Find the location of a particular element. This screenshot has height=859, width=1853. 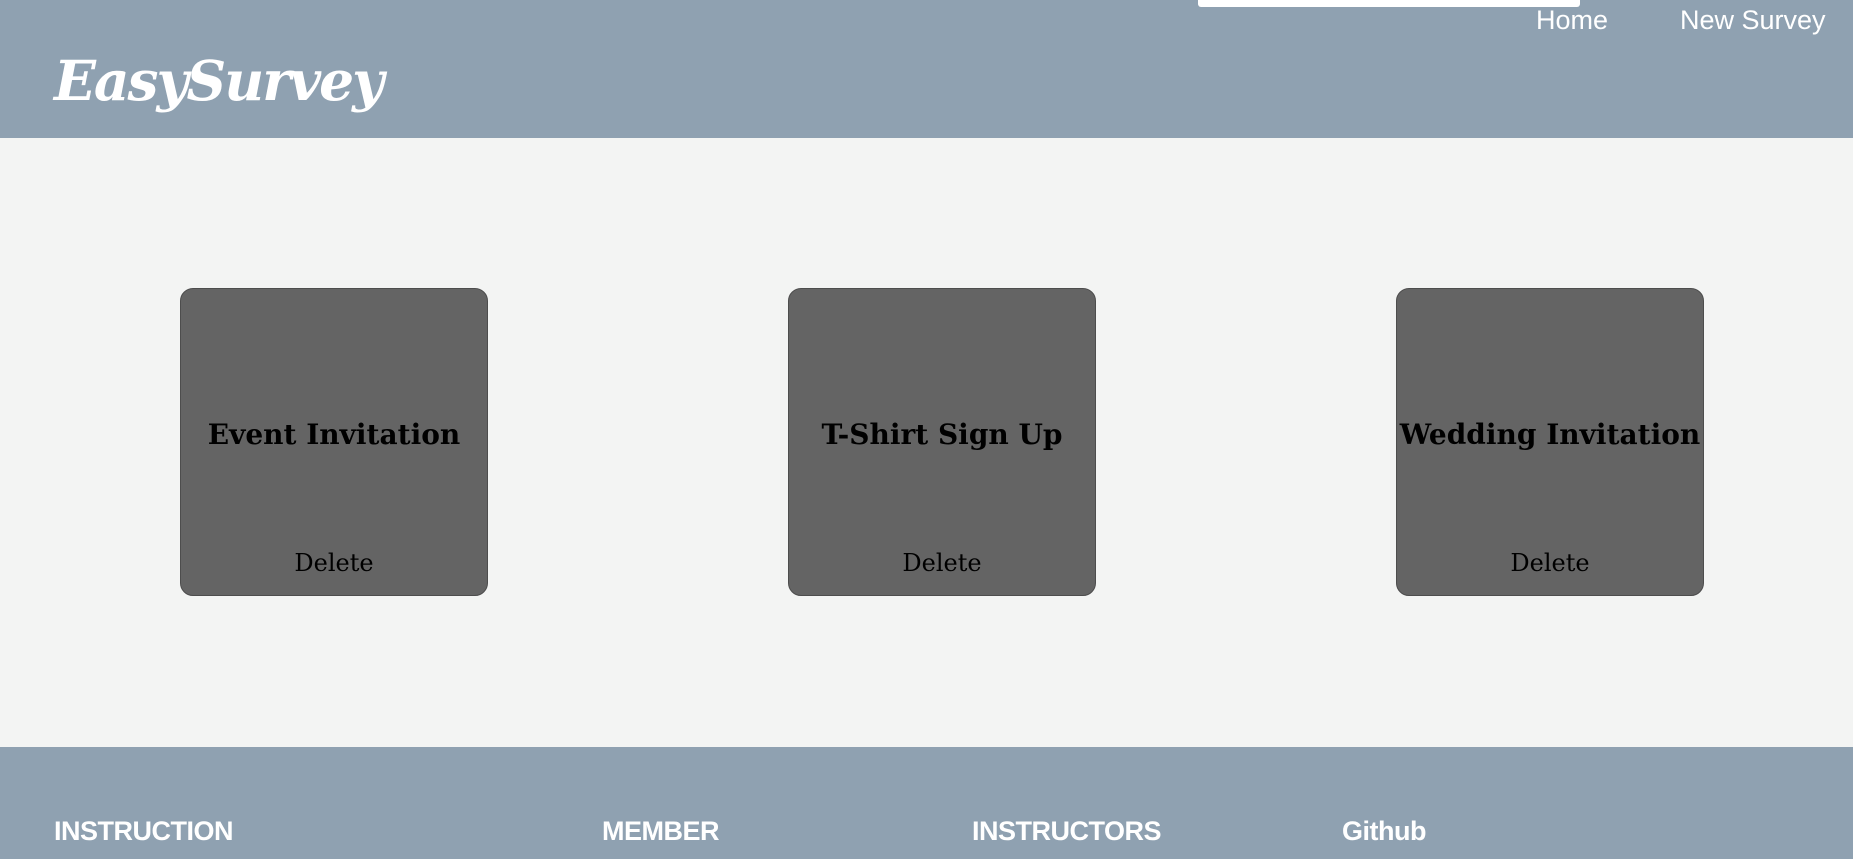

survey-card: Event Invitation Delete is located at coordinates (334, 442).